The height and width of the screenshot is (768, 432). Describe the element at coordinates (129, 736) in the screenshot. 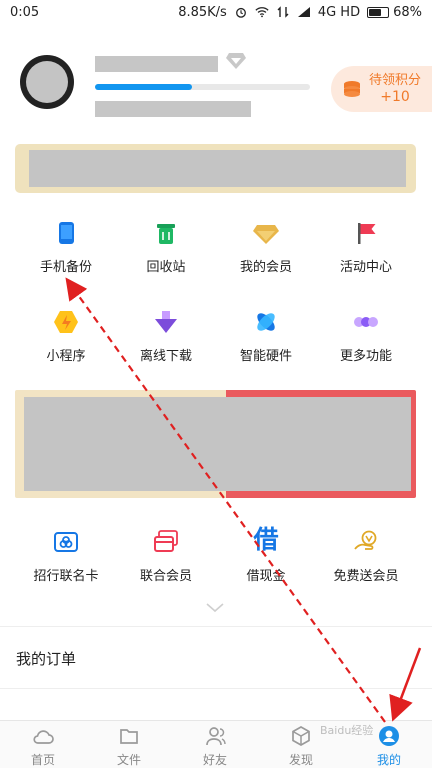

I see `folder-icon` at that location.